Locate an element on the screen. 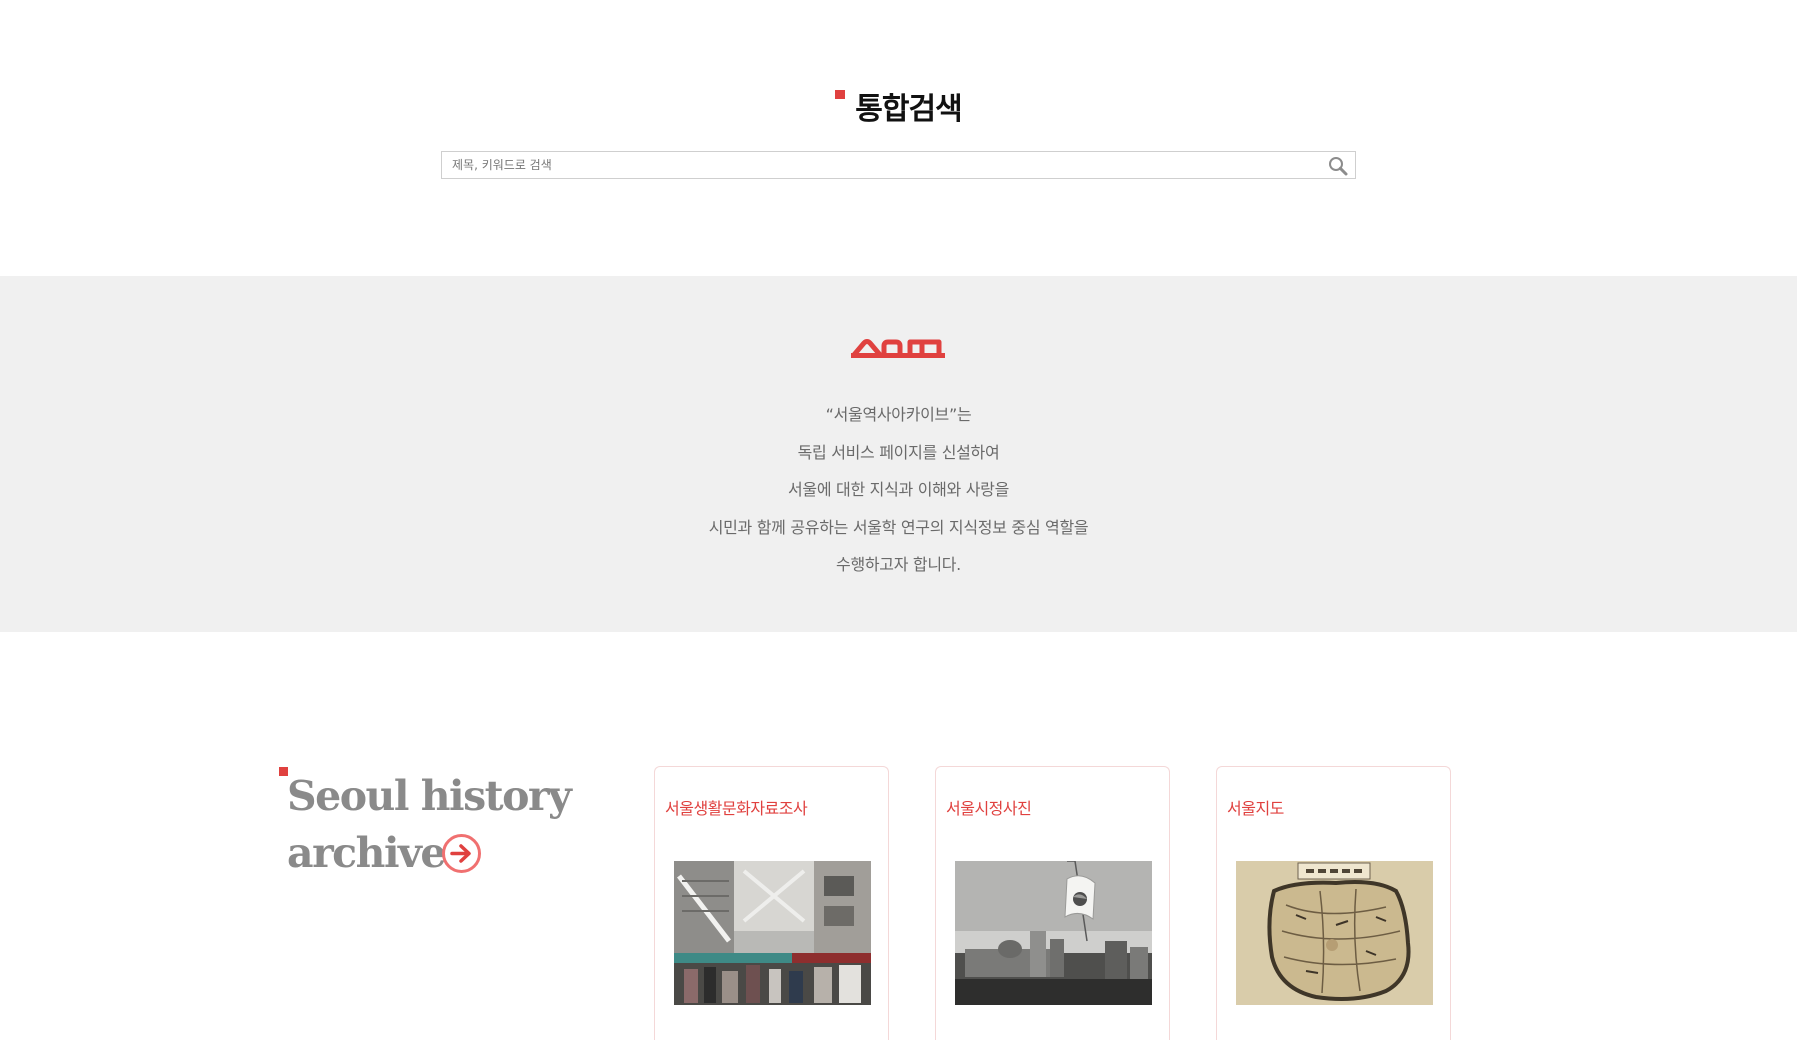 This screenshot has width=1797, height=1040. search-title: 통합검색 is located at coordinates (899, 106).